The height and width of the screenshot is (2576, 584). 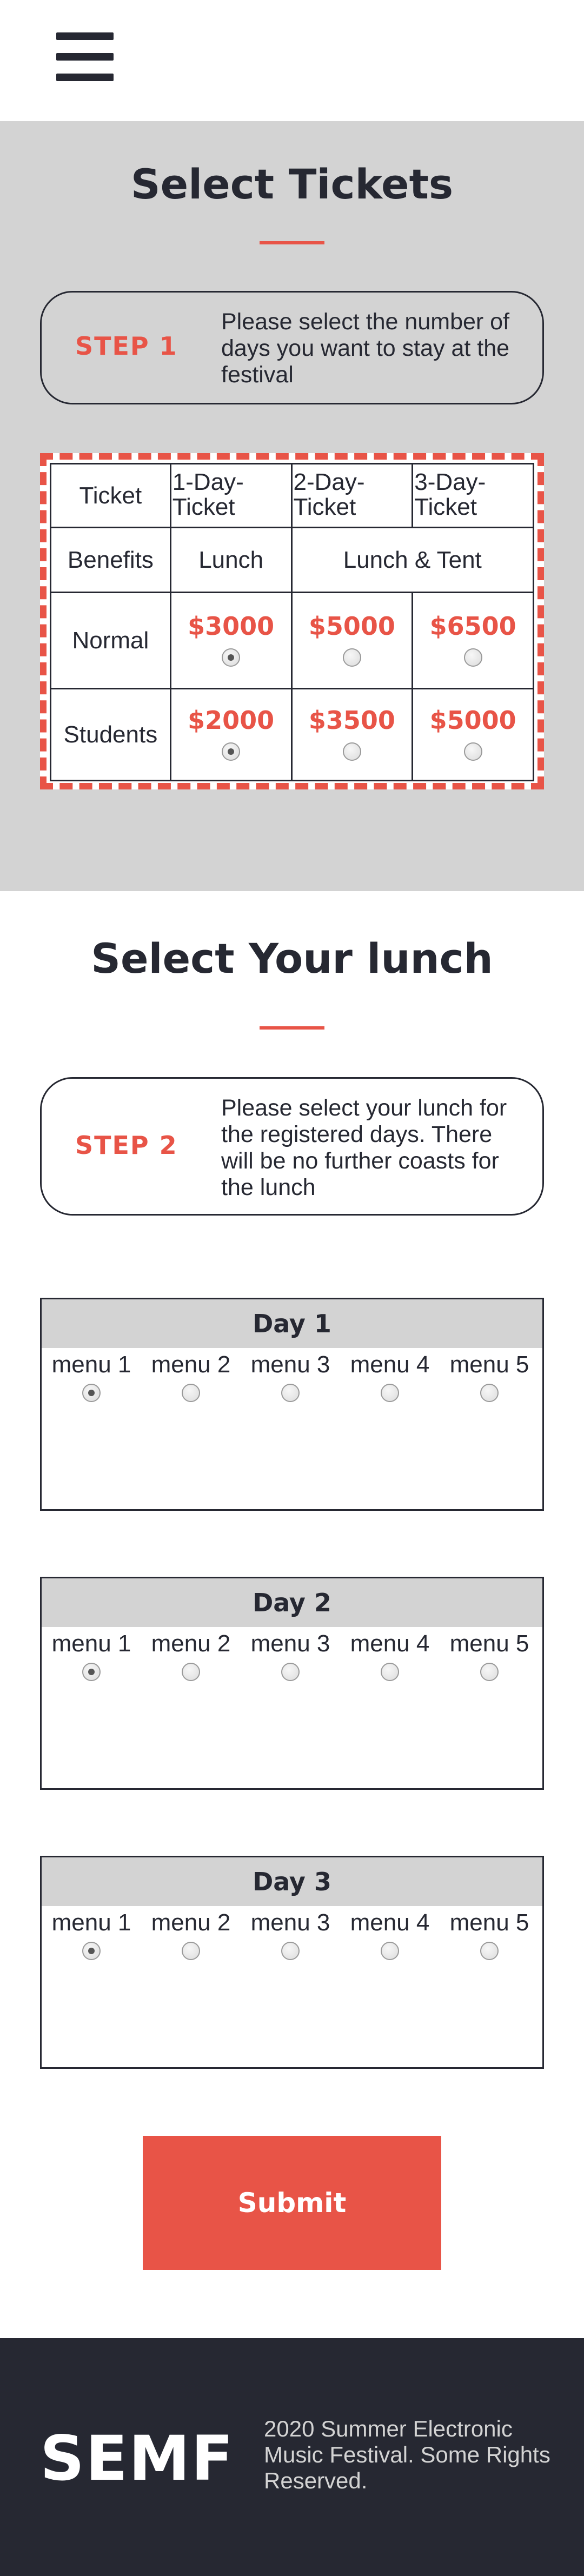 I want to click on day-2-menu-1: menu 1, so click(x=91, y=1655).